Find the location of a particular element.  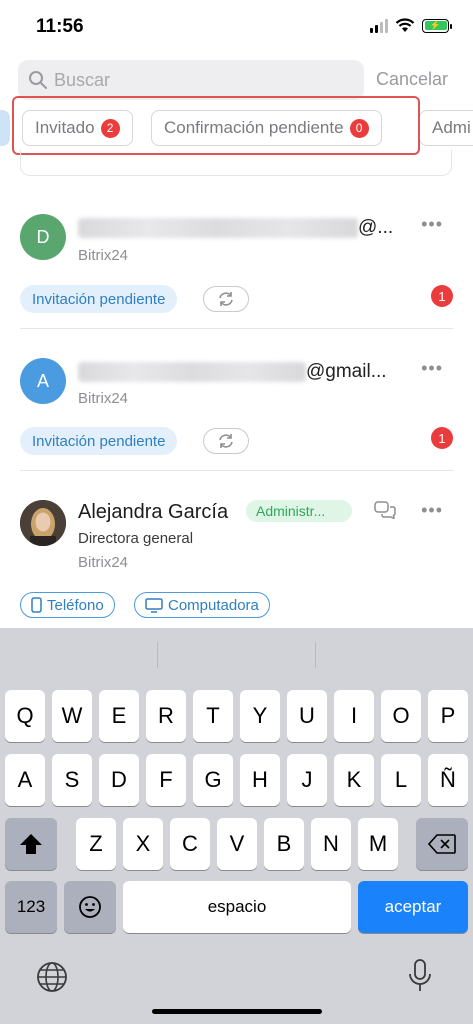

status-time: 11:56 is located at coordinates (60, 26).